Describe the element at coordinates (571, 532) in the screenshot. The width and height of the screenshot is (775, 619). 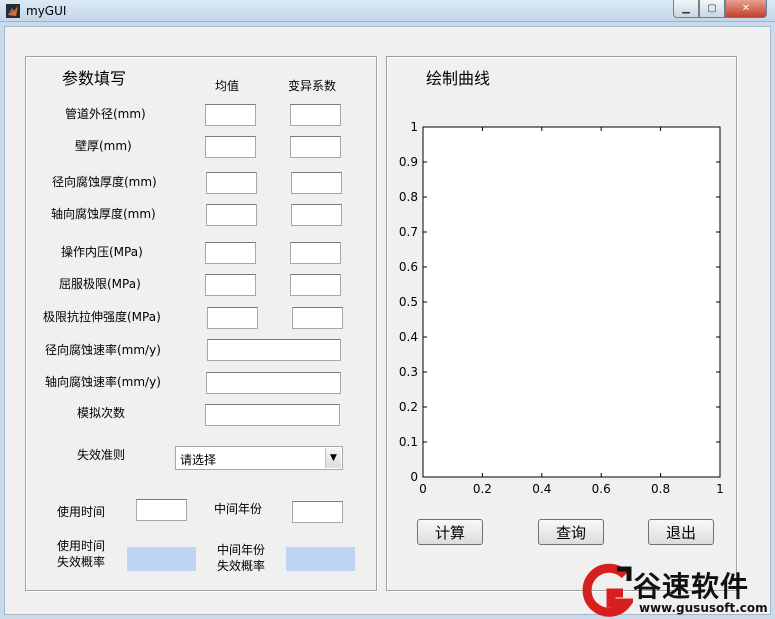
I see `query-button: 查询` at that location.